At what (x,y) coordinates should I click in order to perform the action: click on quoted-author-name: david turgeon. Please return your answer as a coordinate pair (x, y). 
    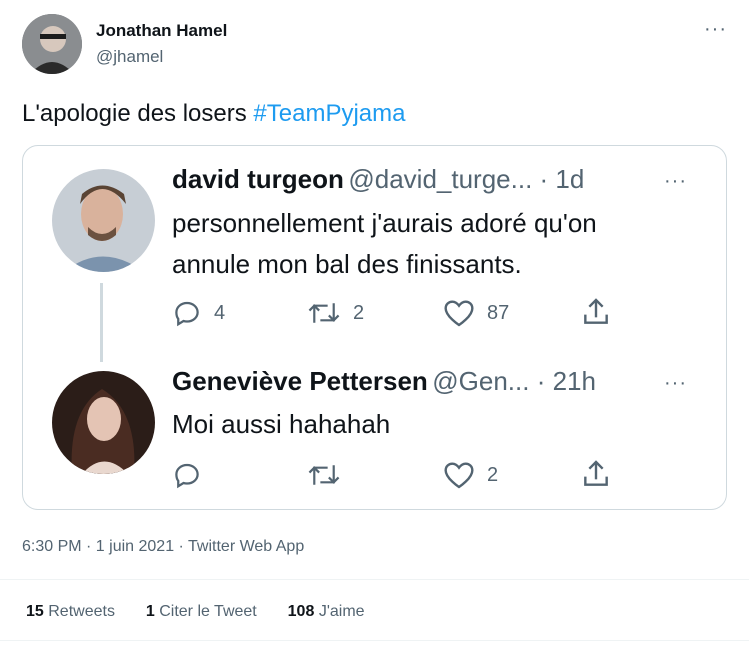
    Looking at the image, I should click on (258, 179).